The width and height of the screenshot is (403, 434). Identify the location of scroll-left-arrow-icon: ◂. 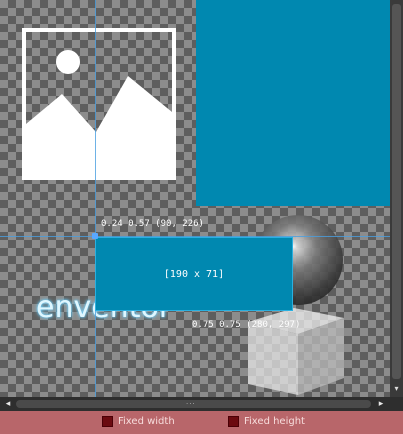
(8, 404).